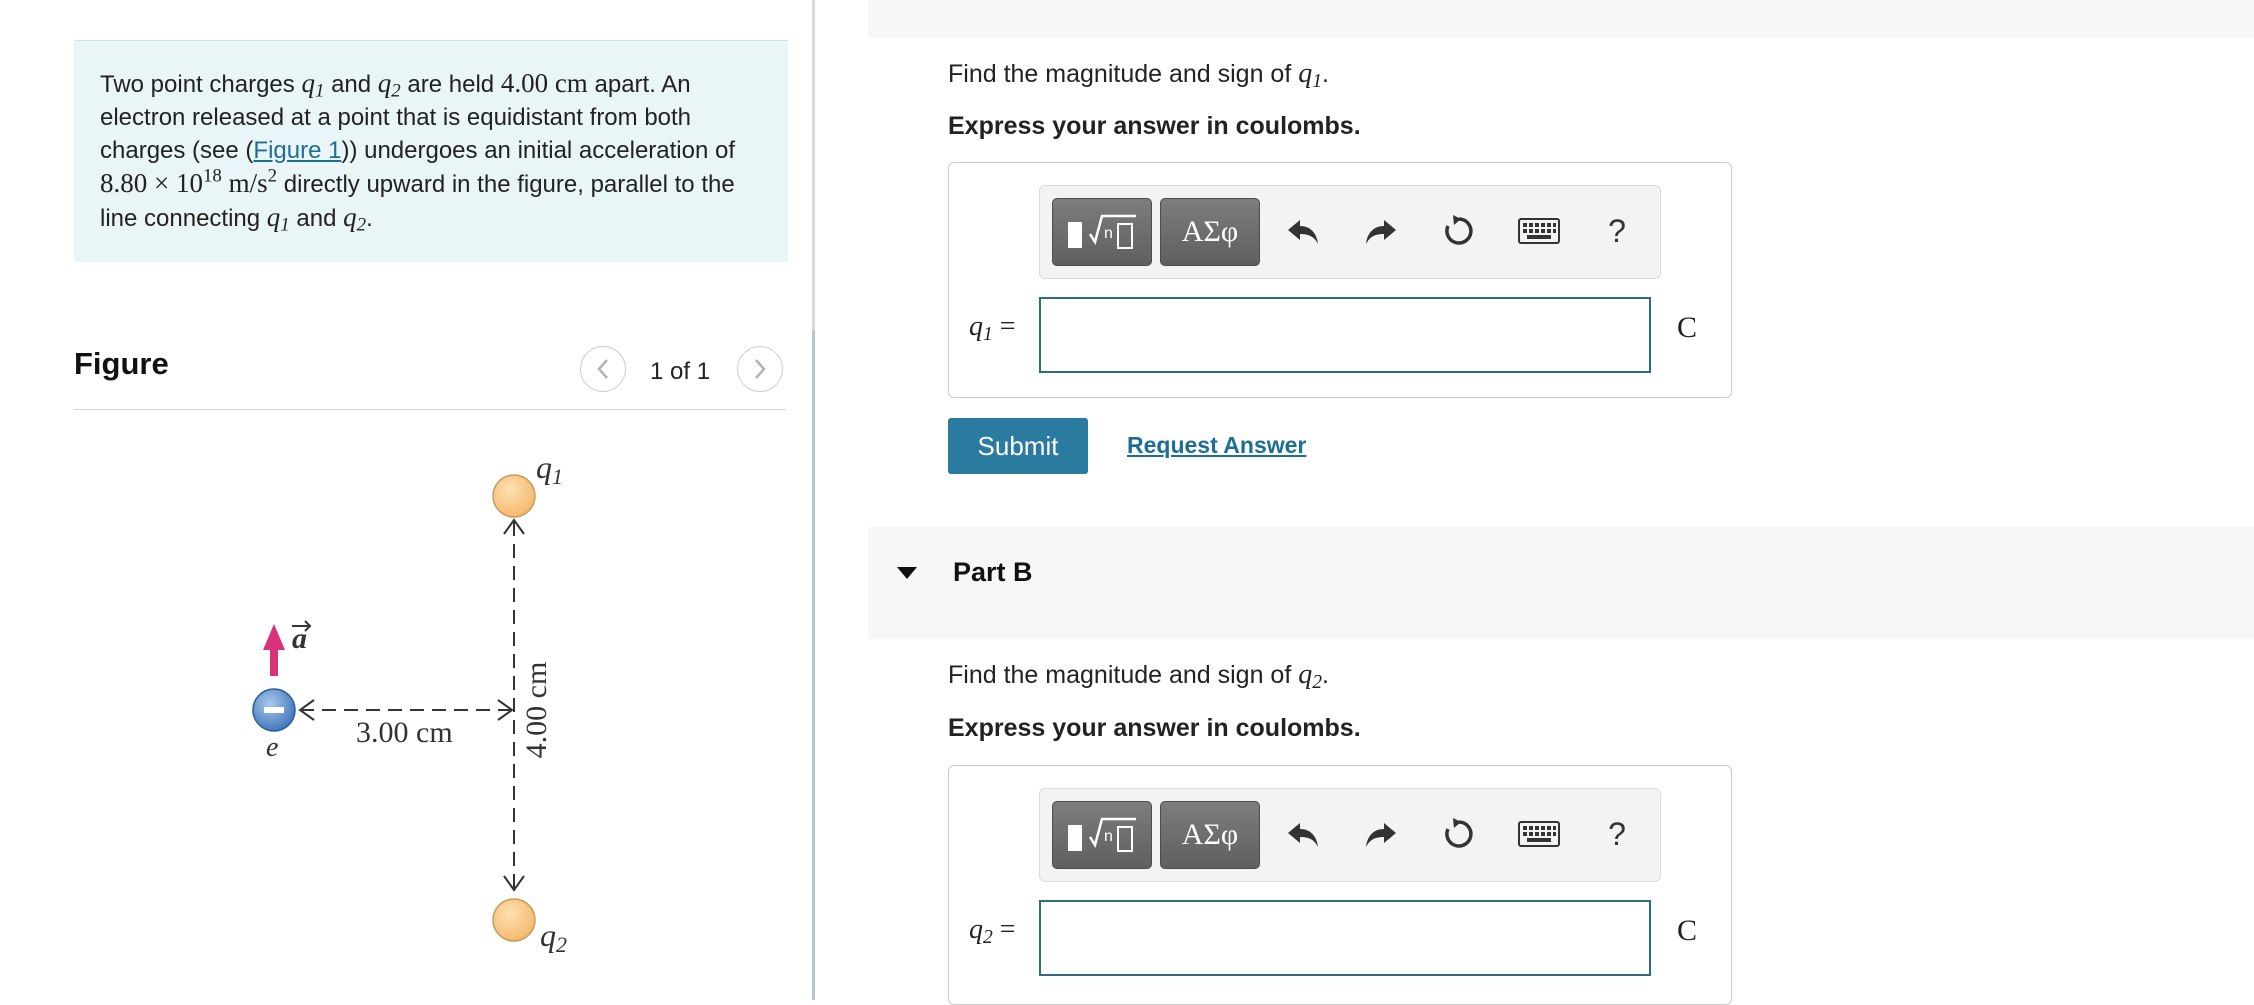  I want to click on figure-title: Figure, so click(121, 363).